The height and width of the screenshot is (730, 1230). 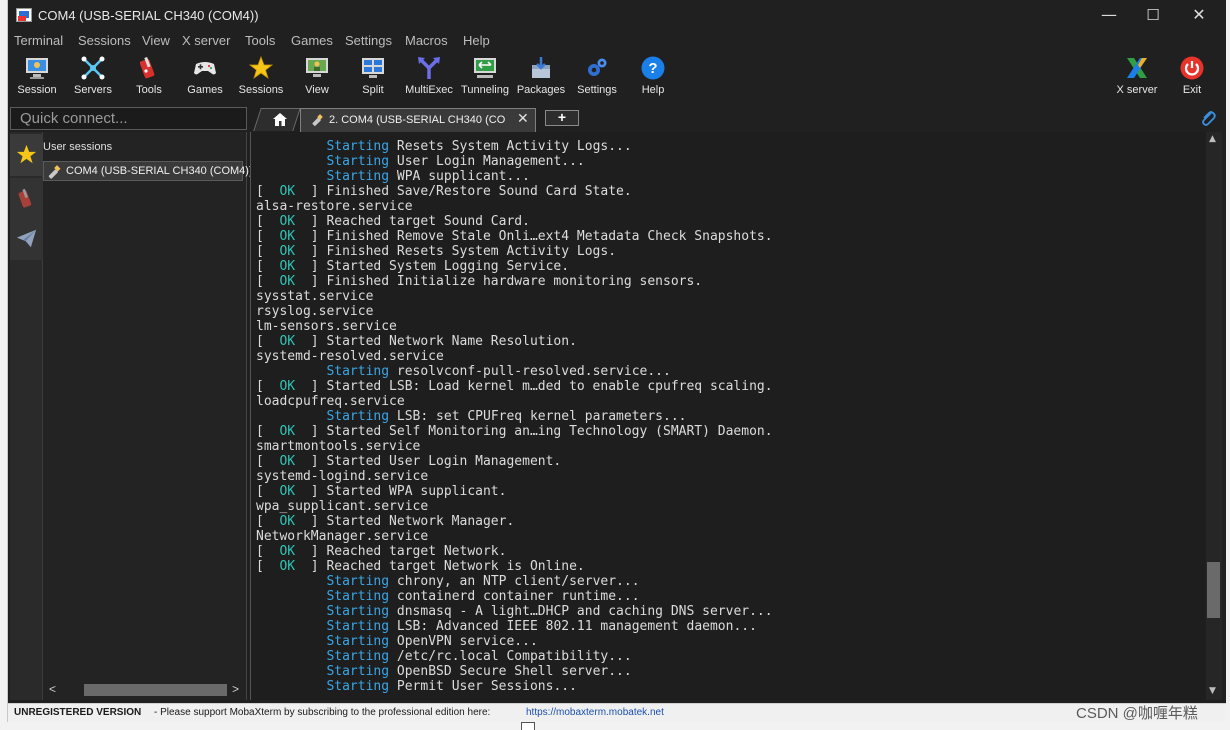 What do you see at coordinates (206, 40) in the screenshot?
I see `menu-x-server: X server` at bounding box center [206, 40].